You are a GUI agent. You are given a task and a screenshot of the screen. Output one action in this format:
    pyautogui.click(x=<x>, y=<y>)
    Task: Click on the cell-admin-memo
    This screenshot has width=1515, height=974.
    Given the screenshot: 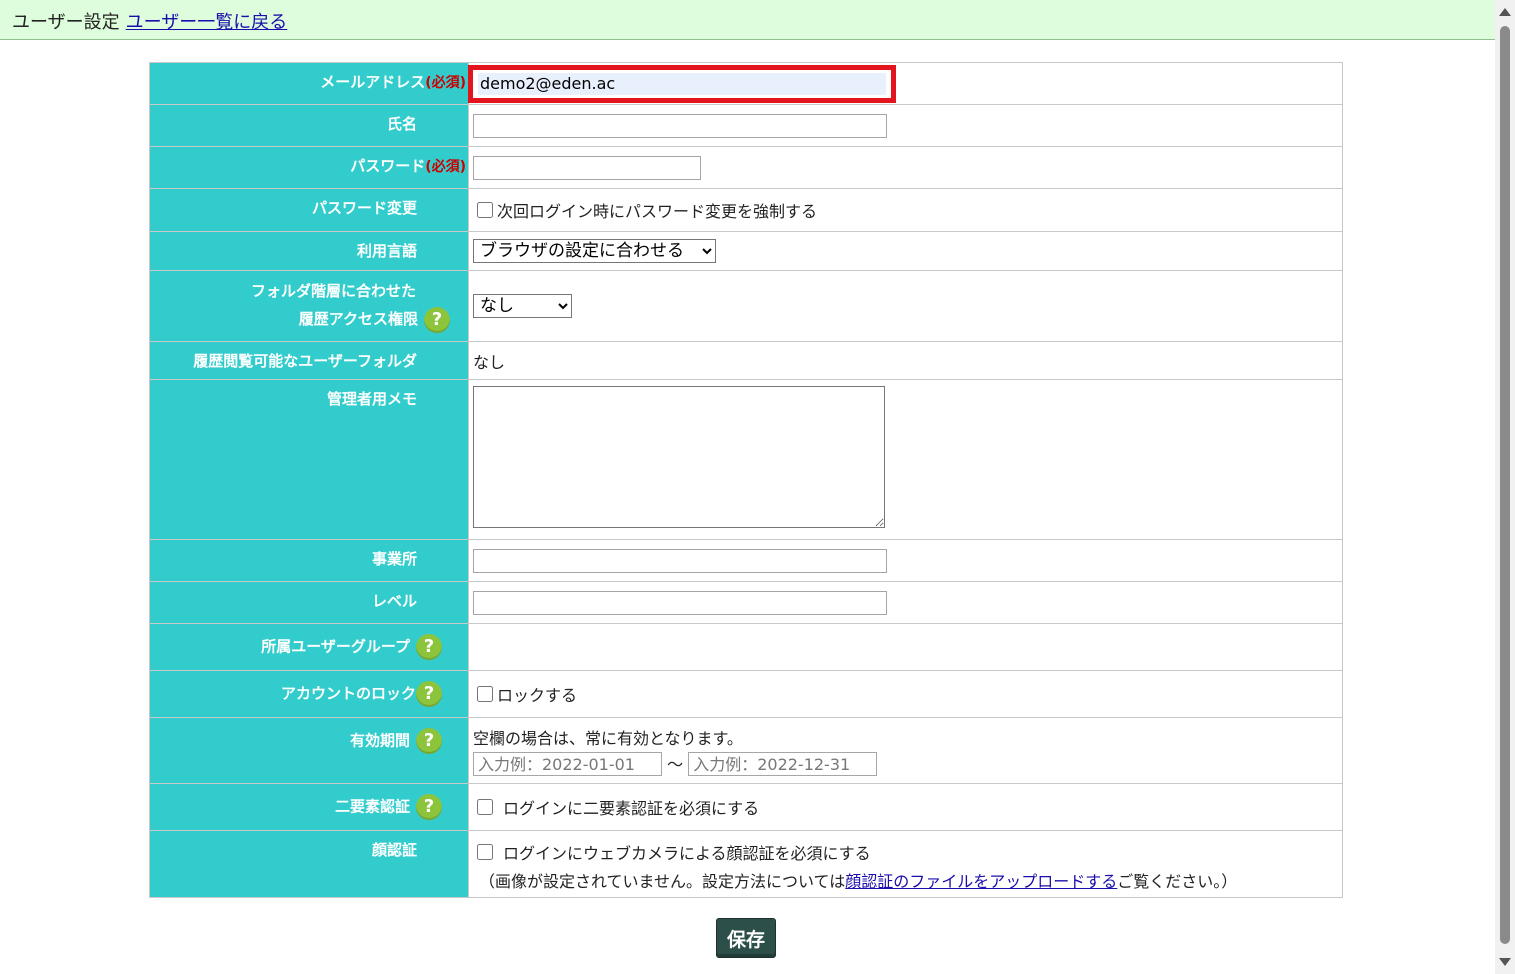 What is the action you would take?
    pyautogui.click(x=905, y=459)
    